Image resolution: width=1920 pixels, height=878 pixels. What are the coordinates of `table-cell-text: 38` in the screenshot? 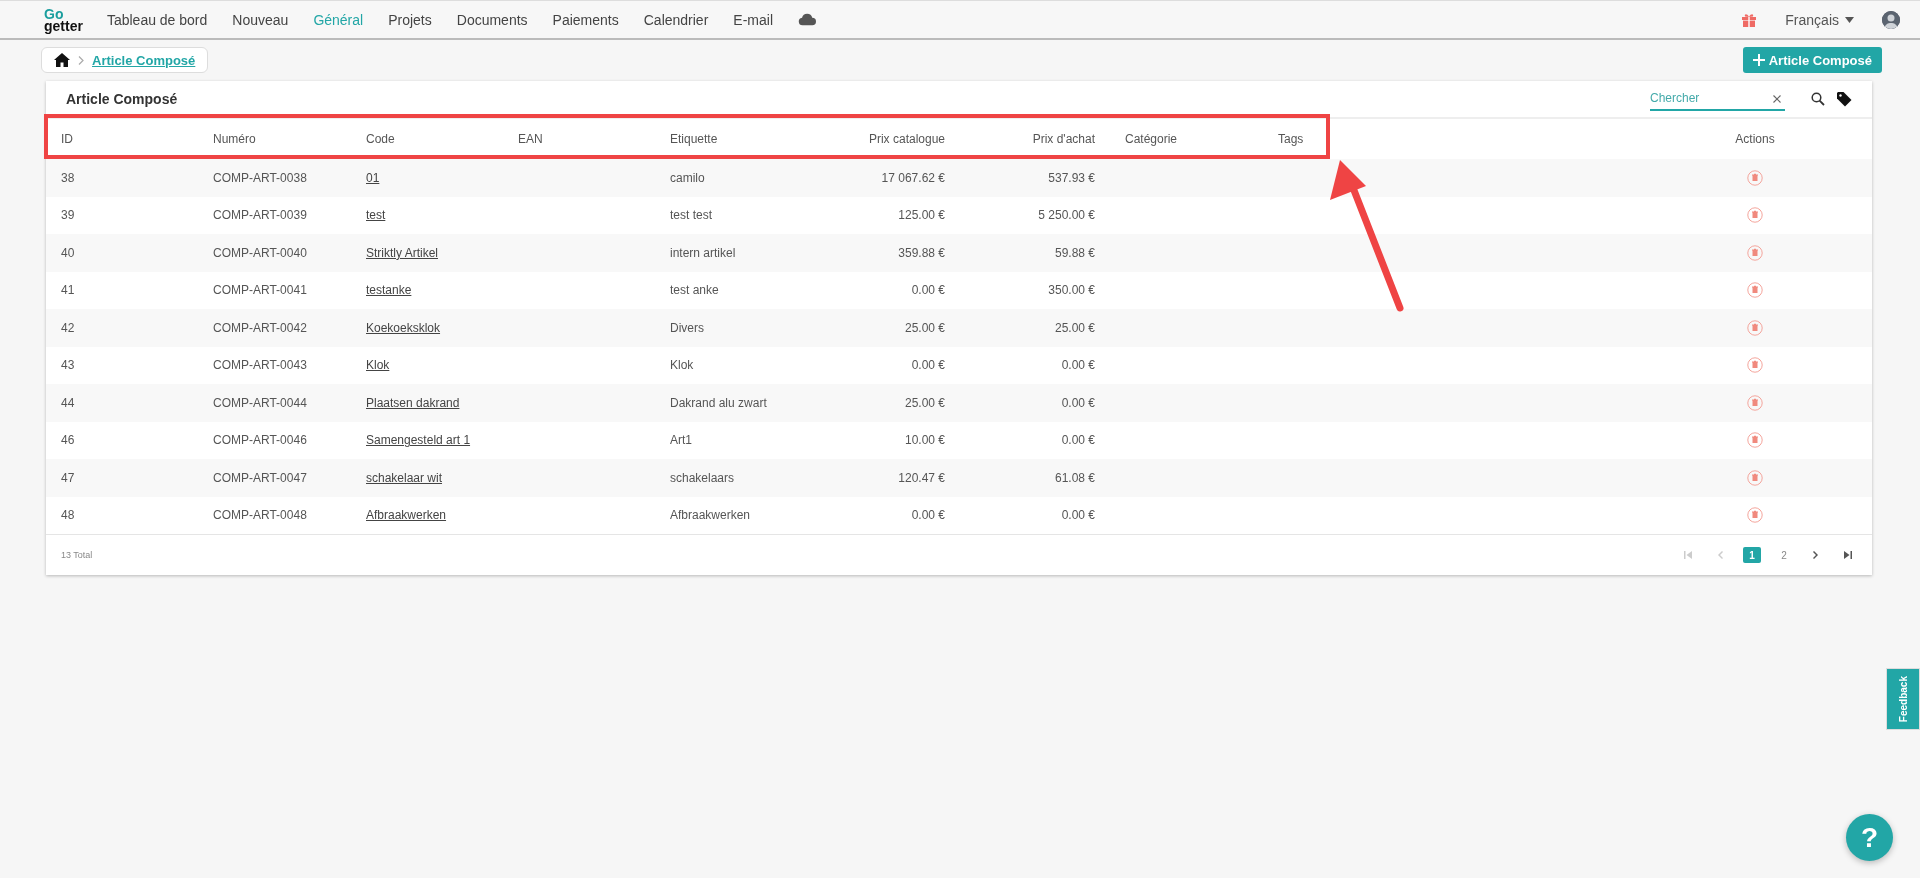 It's located at (68, 177).